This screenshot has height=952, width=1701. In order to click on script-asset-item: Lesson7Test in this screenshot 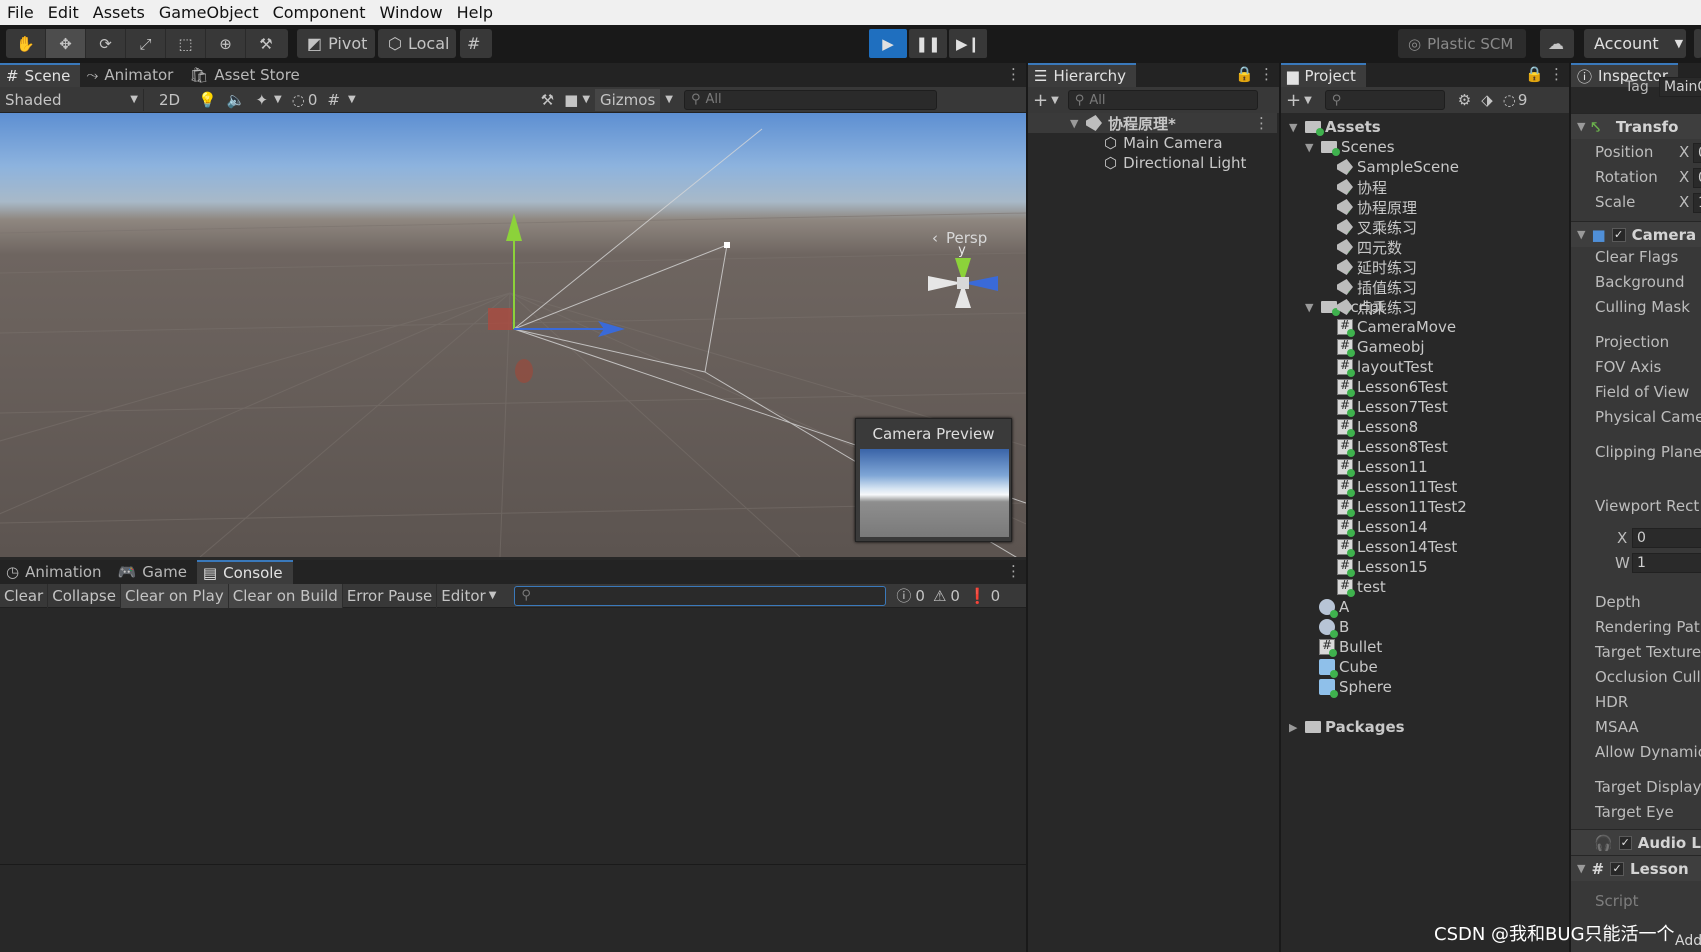, I will do `click(1392, 407)`.